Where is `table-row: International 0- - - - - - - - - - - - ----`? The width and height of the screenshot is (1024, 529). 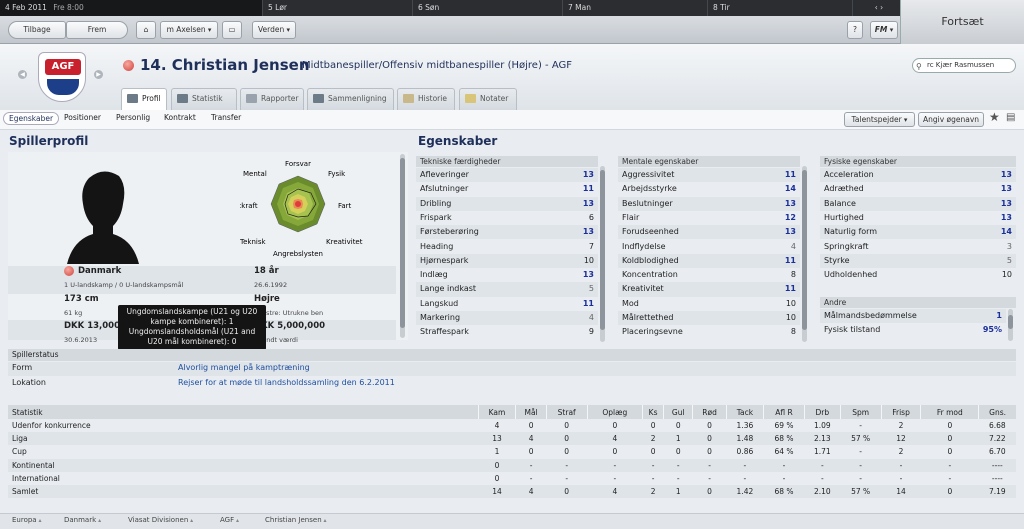 table-row: International 0- - - - - - - - - - - - ---- is located at coordinates (512, 478).